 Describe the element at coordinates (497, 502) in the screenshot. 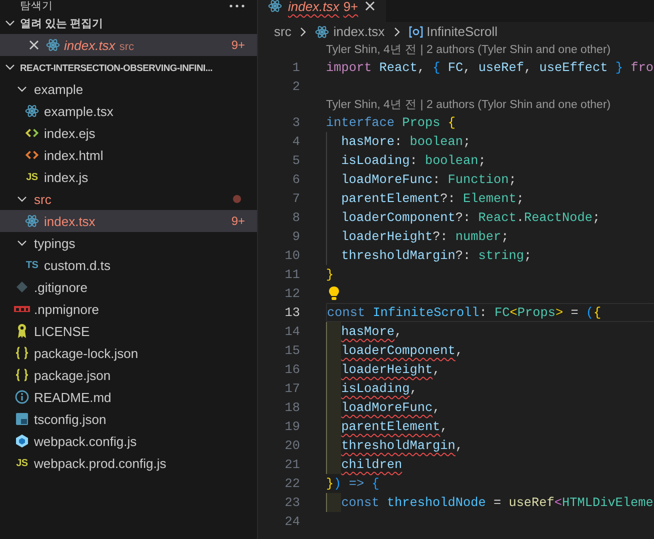

I see `code-line: const thresholdNode = useRef<HTMLDivEleme` at that location.